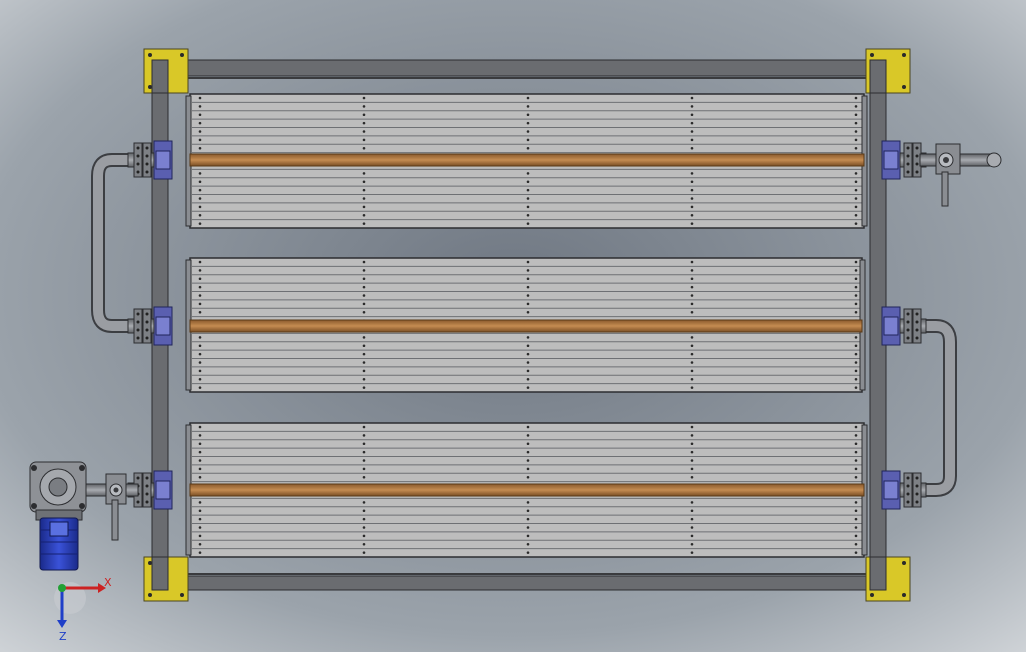  Describe the element at coordinates (59, 544) in the screenshot. I see `electric-motor` at that location.